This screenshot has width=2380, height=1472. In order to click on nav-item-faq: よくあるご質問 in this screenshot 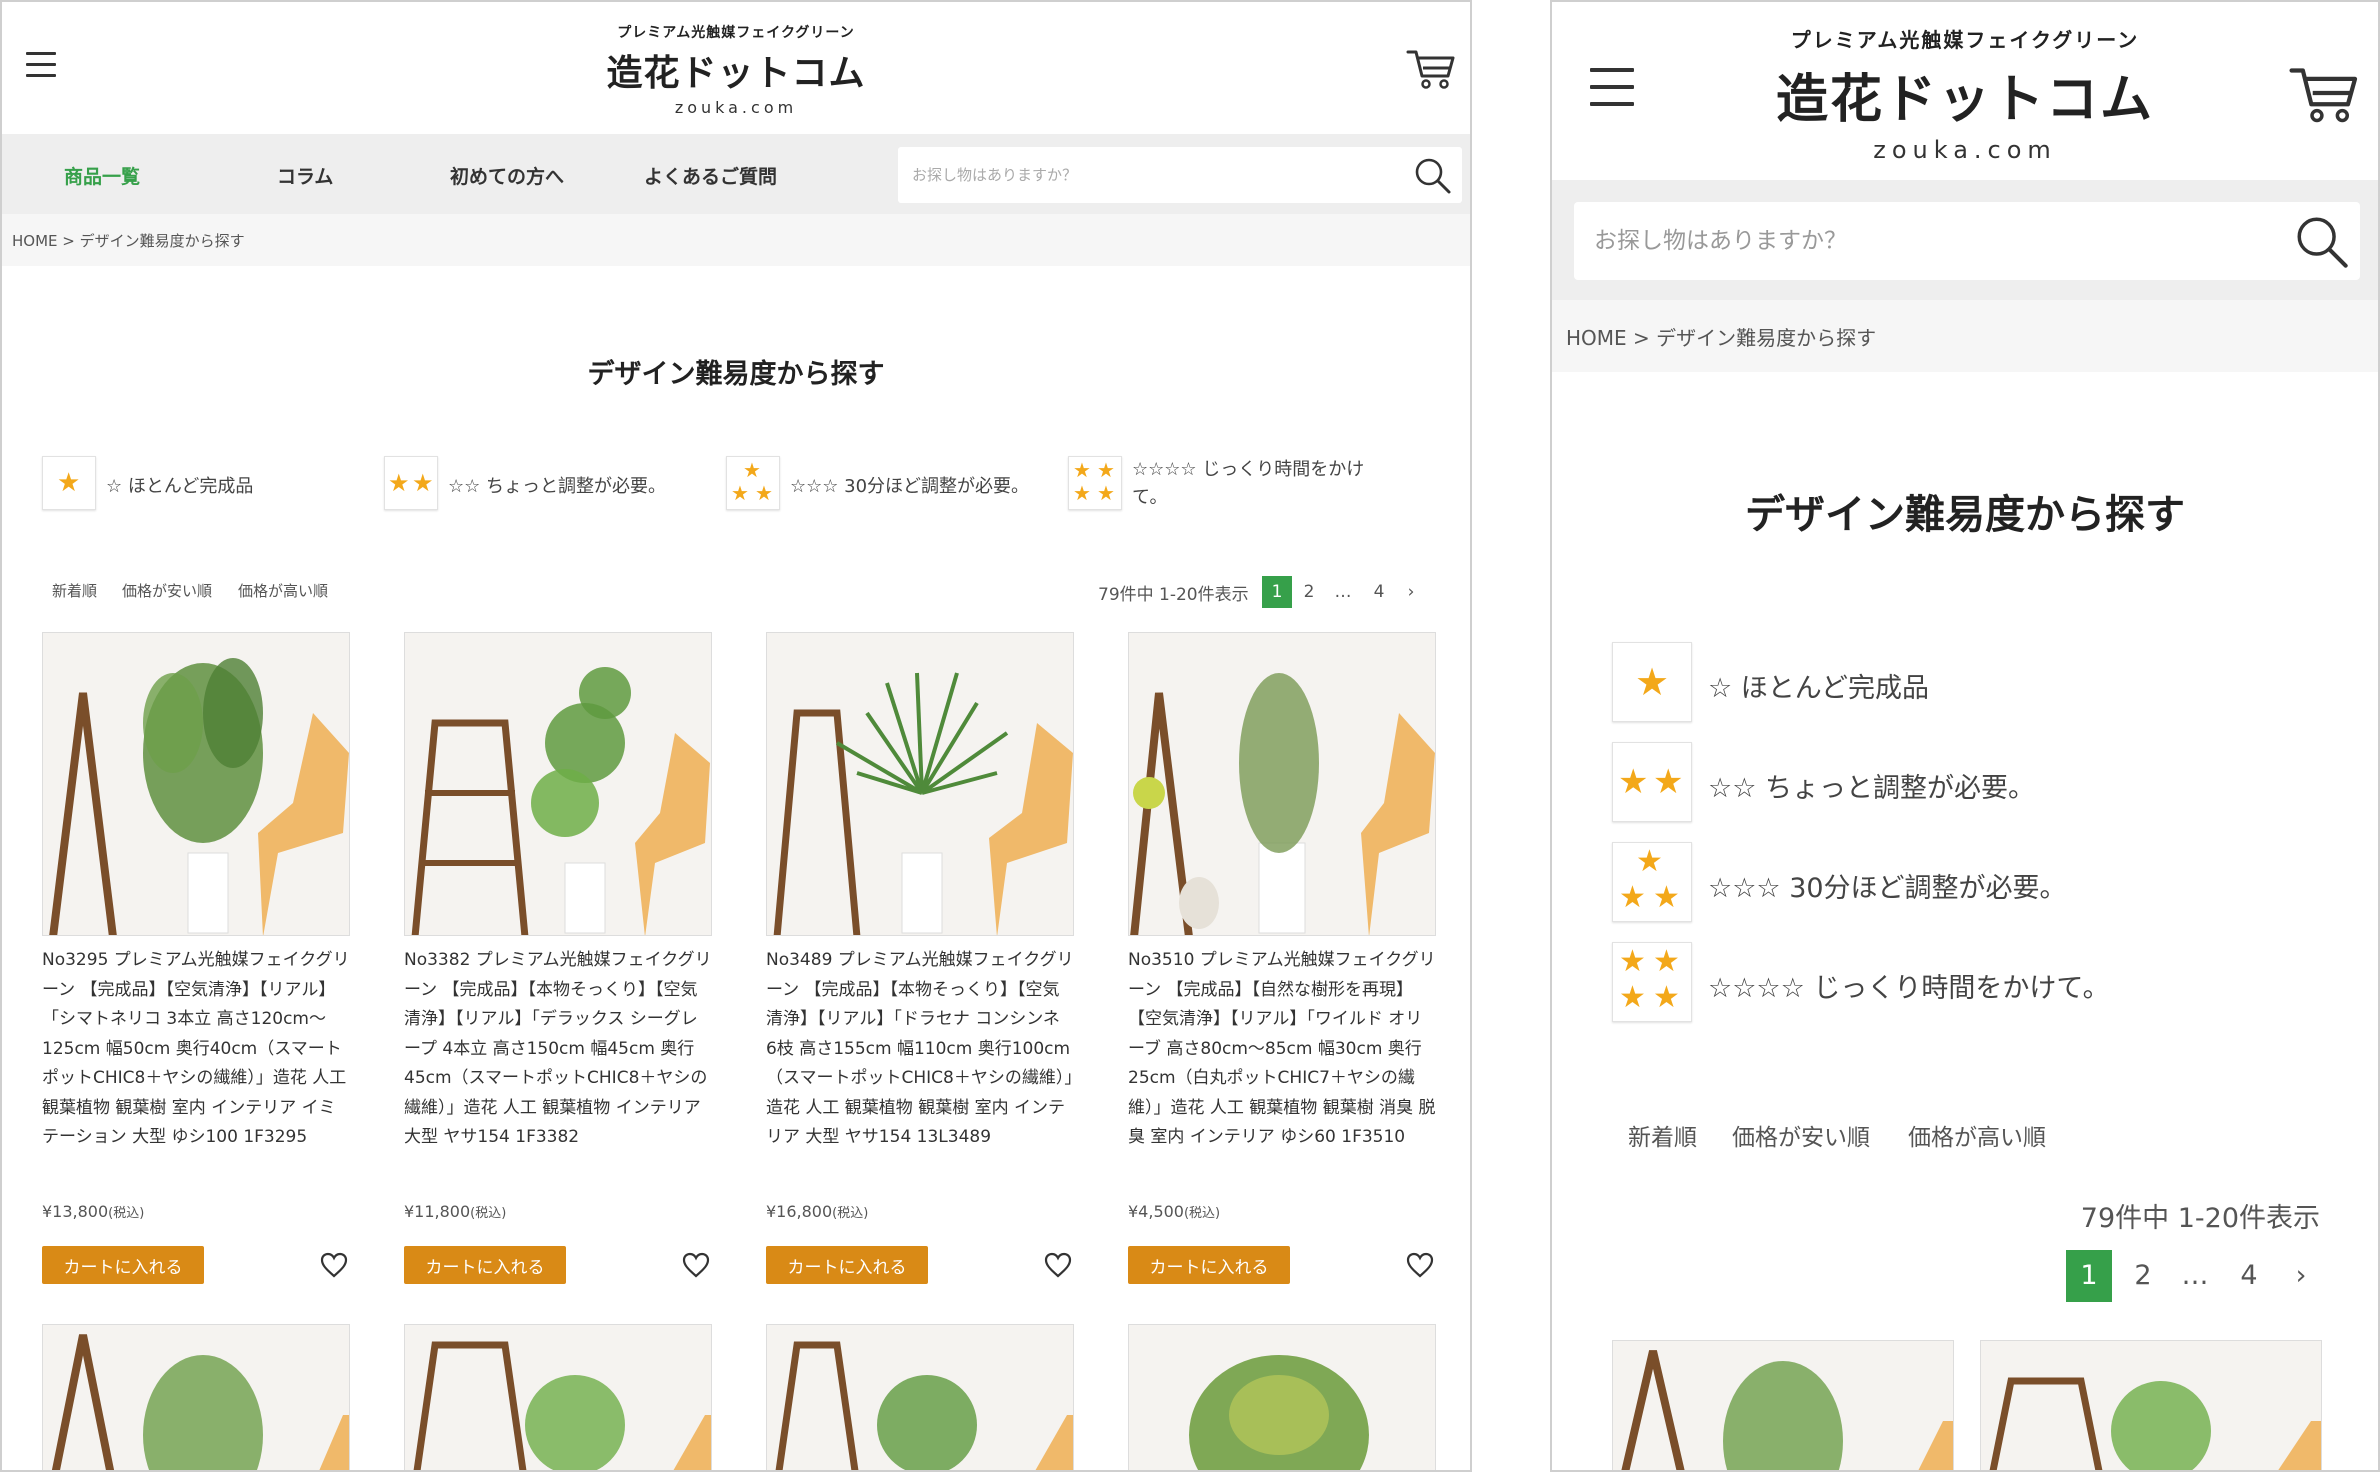, I will do `click(710, 175)`.